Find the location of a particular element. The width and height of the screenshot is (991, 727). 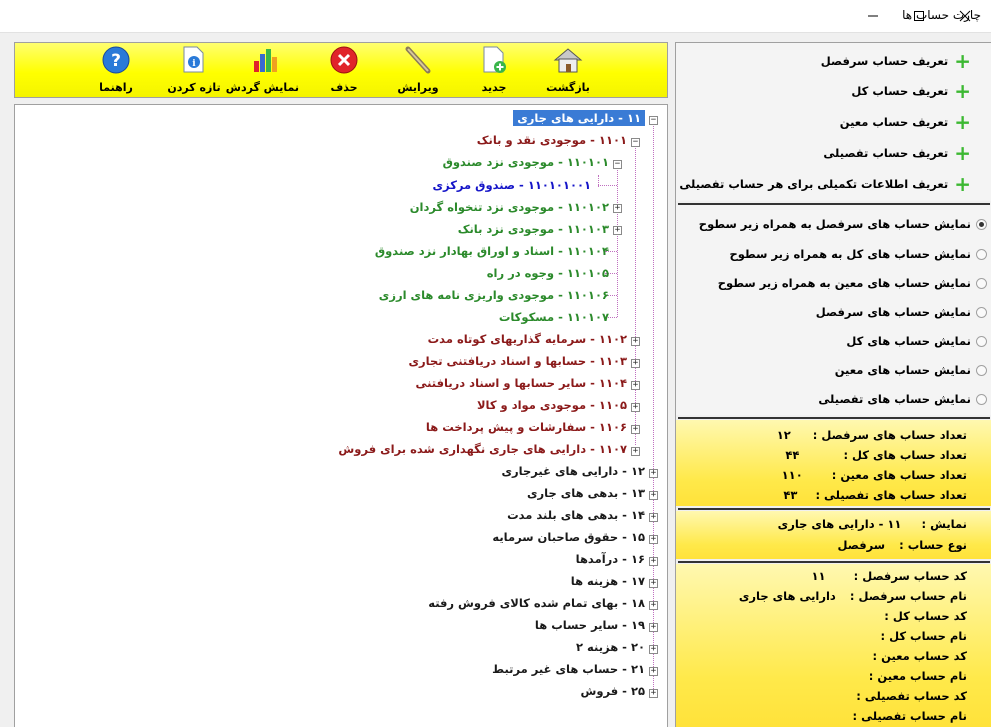

count-total-value: ۴۴ is located at coordinates (792, 455).